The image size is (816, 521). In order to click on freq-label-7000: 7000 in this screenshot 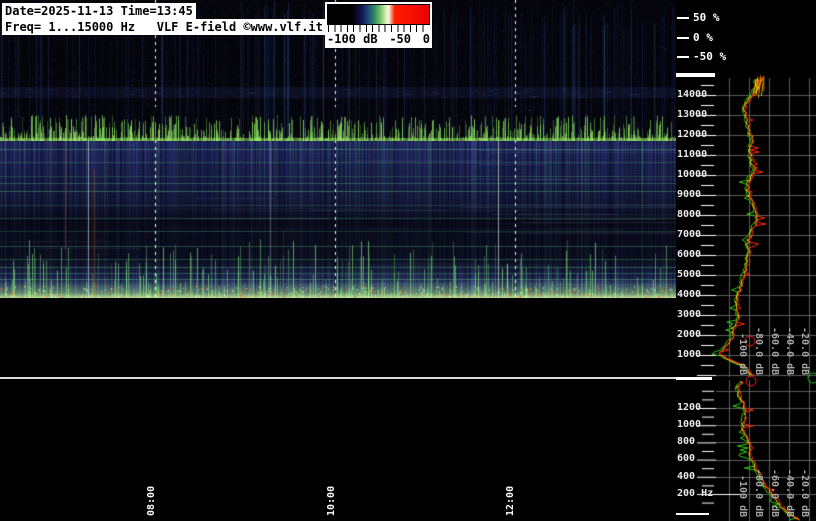, I will do `click(689, 234)`.